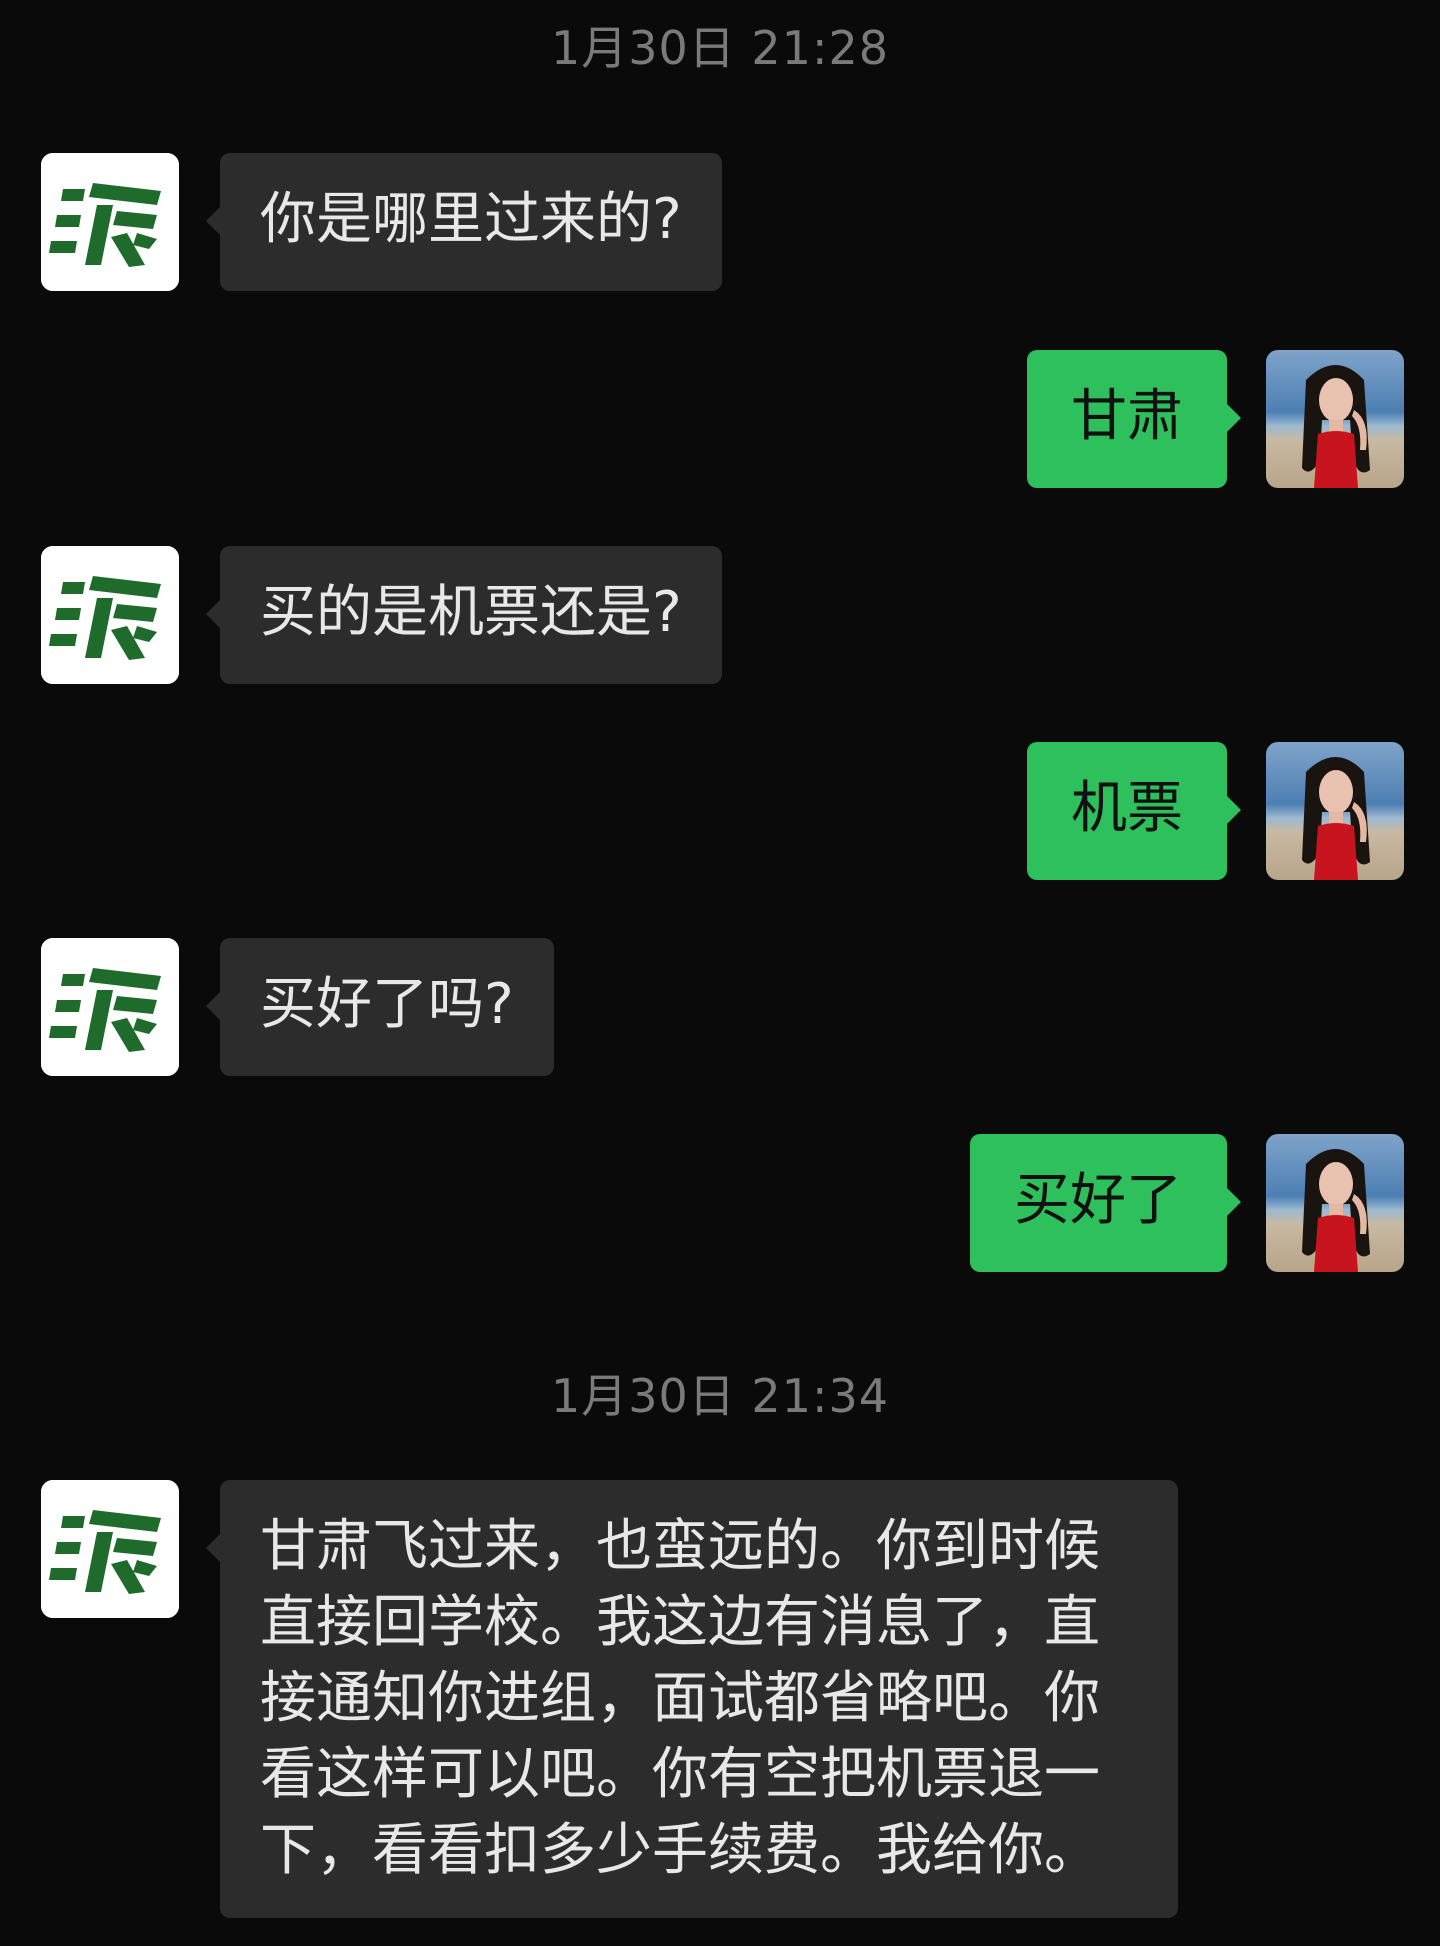 The width and height of the screenshot is (1440, 1946). What do you see at coordinates (1105, 1203) in the screenshot?
I see `outgoing-message-bubble: 买好了` at bounding box center [1105, 1203].